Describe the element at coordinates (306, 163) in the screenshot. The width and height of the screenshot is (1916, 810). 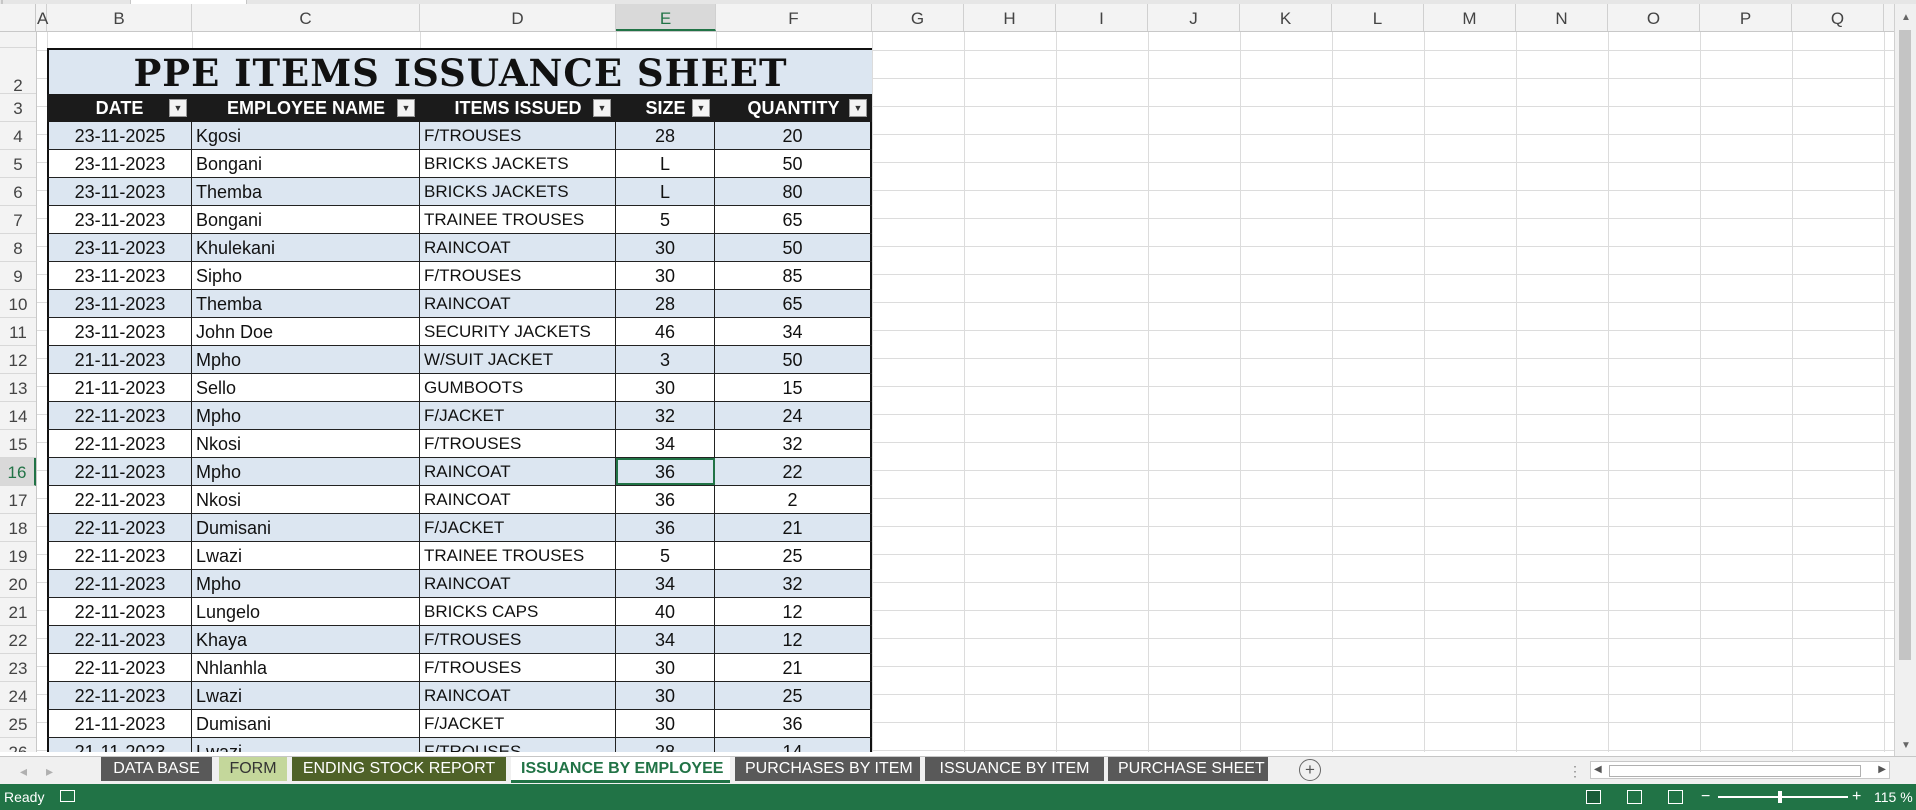
I see `cell-employee-name: Bongani` at that location.